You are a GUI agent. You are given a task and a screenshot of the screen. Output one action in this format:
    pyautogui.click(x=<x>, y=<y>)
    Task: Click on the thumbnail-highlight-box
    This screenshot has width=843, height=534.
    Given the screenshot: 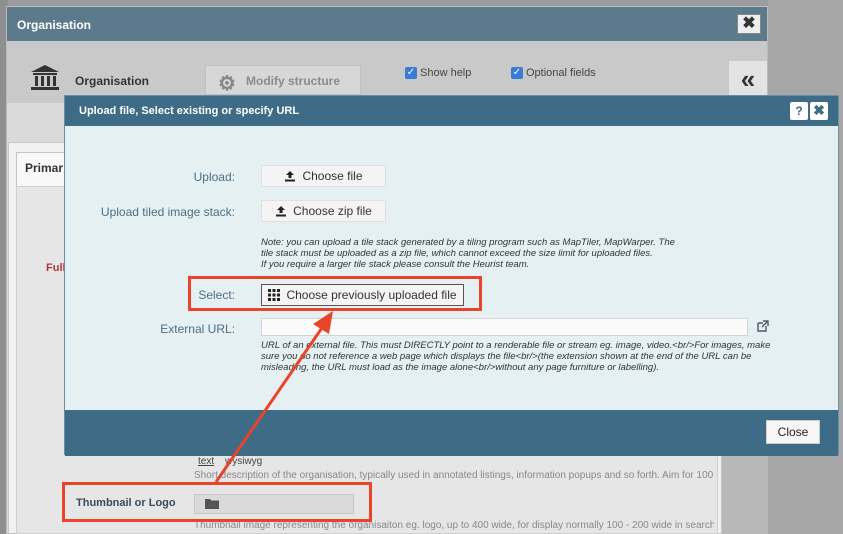 What is the action you would take?
    pyautogui.click(x=217, y=502)
    